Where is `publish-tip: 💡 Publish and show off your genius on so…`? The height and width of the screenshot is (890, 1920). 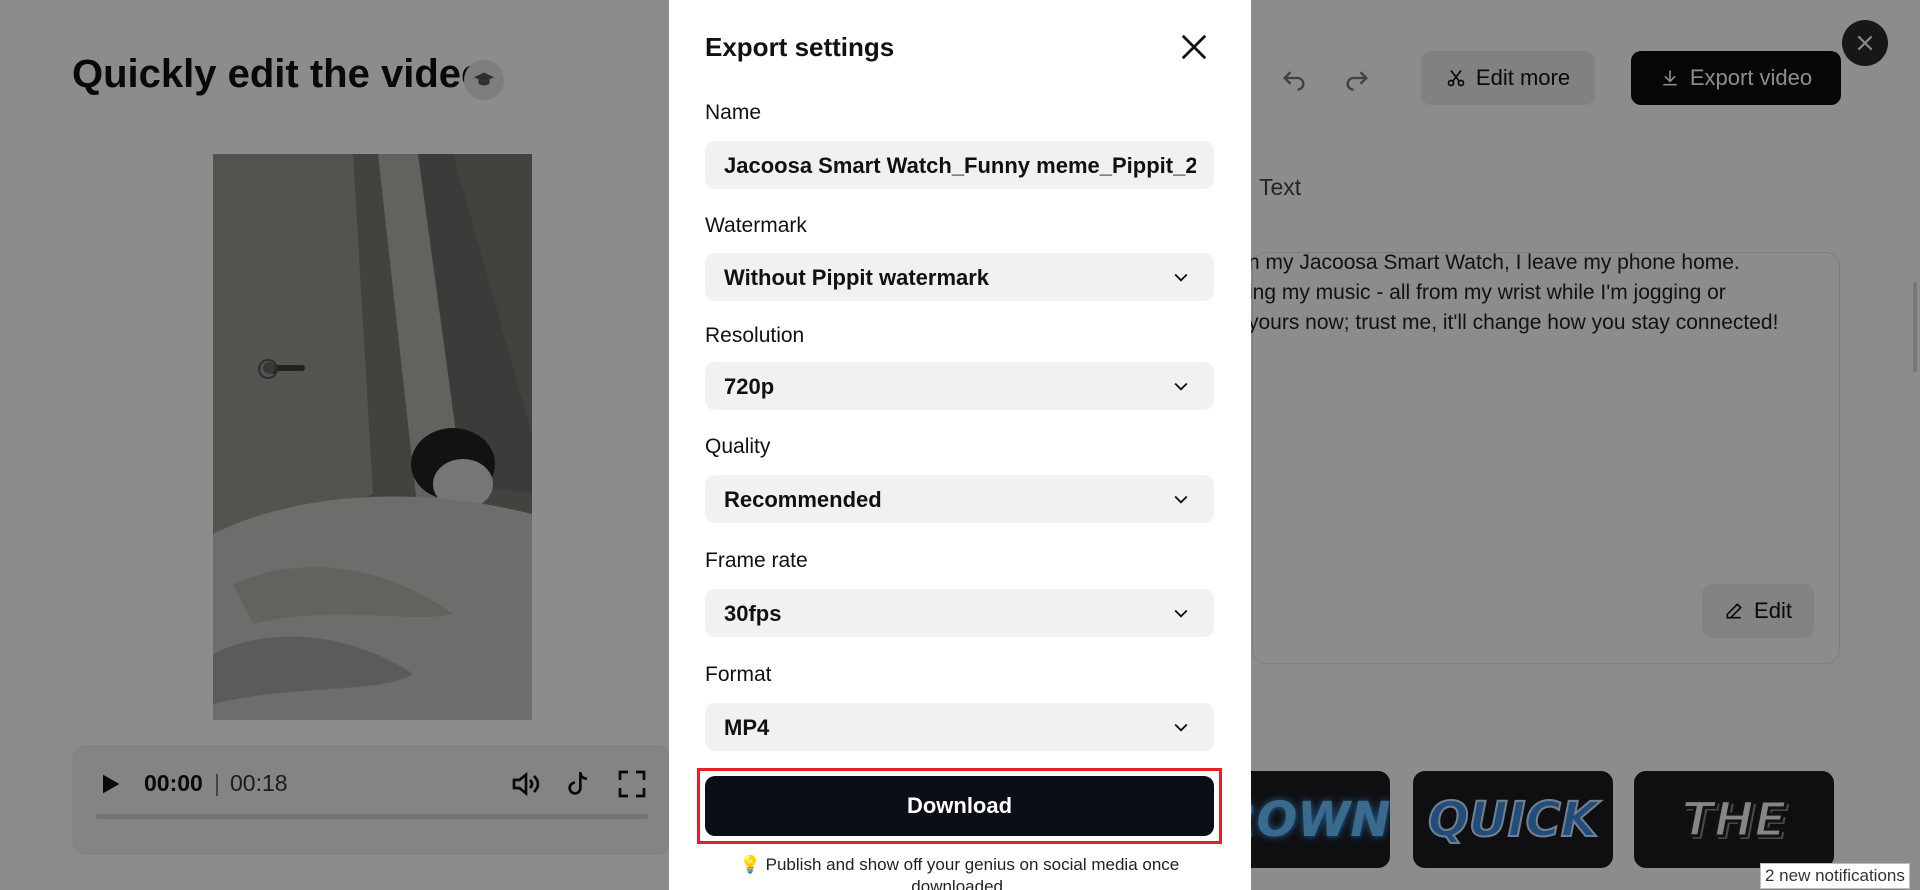
publish-tip: 💡 Publish and show off your genius on so… is located at coordinates (959, 872).